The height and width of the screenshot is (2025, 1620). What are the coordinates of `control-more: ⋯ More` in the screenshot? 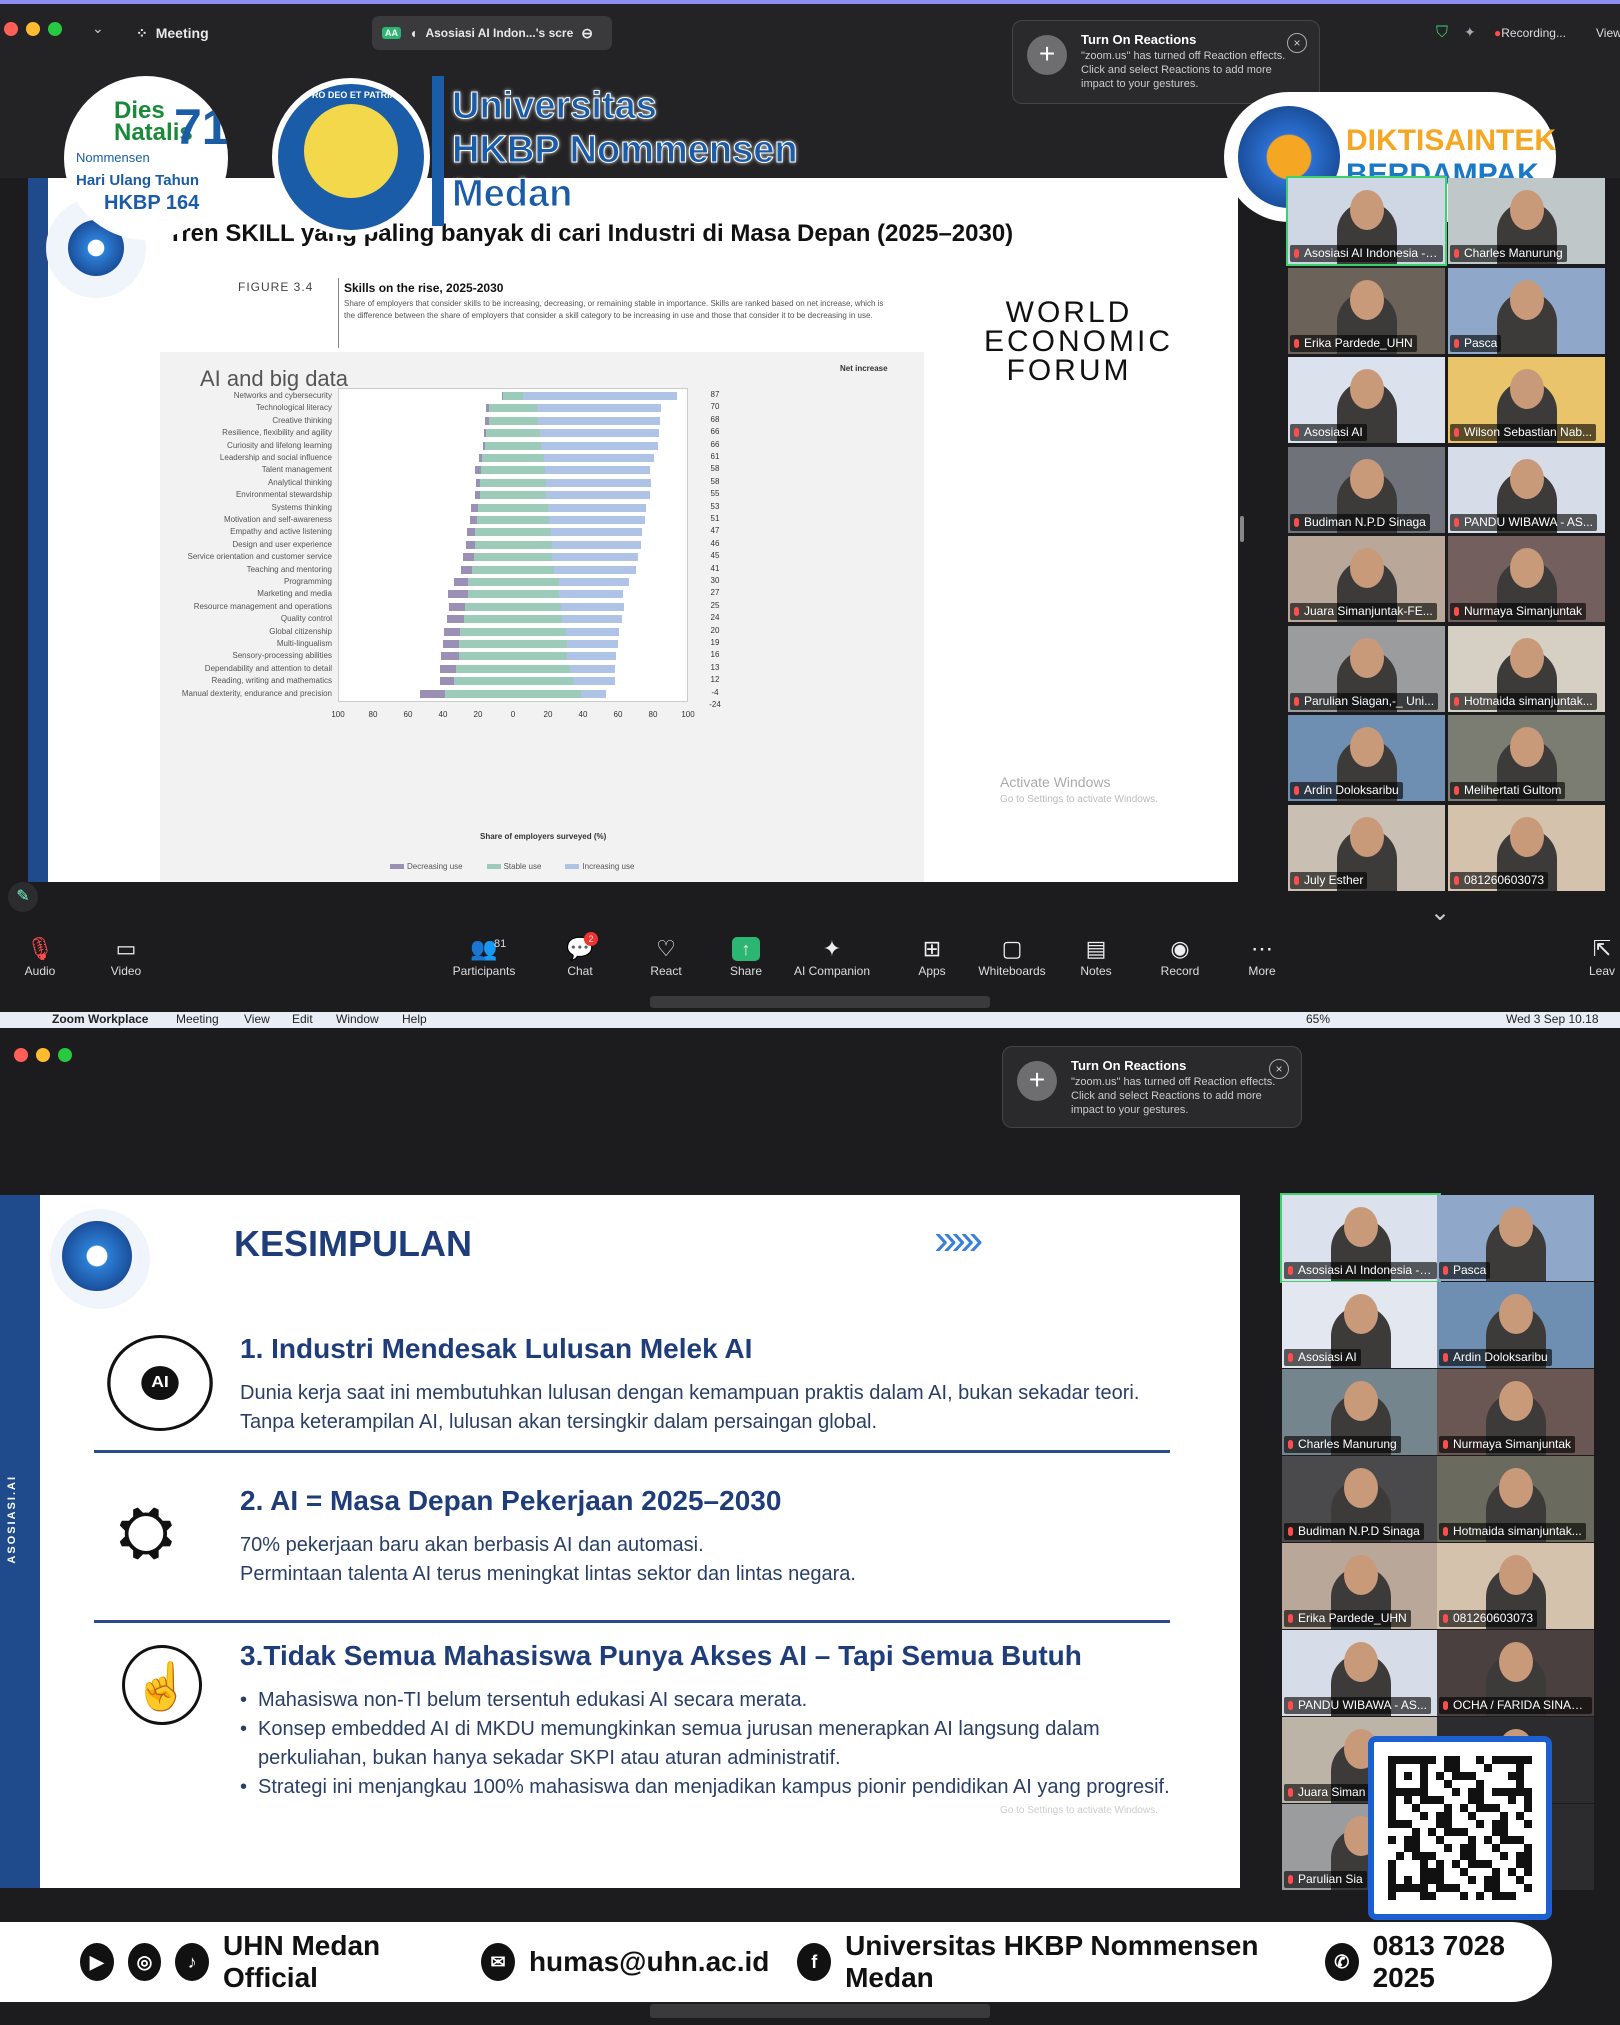 It's located at (1262, 956).